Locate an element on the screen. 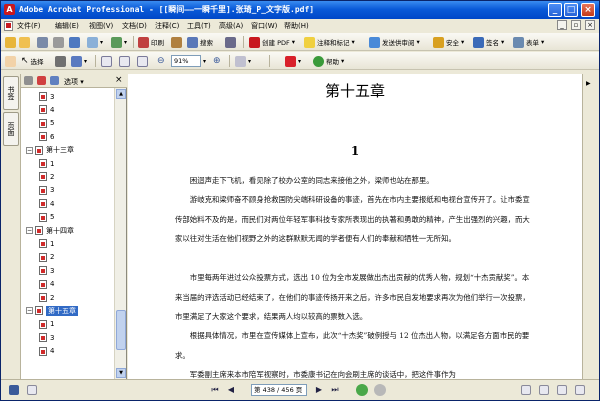  single-page-icon is located at coordinates (106, 61).